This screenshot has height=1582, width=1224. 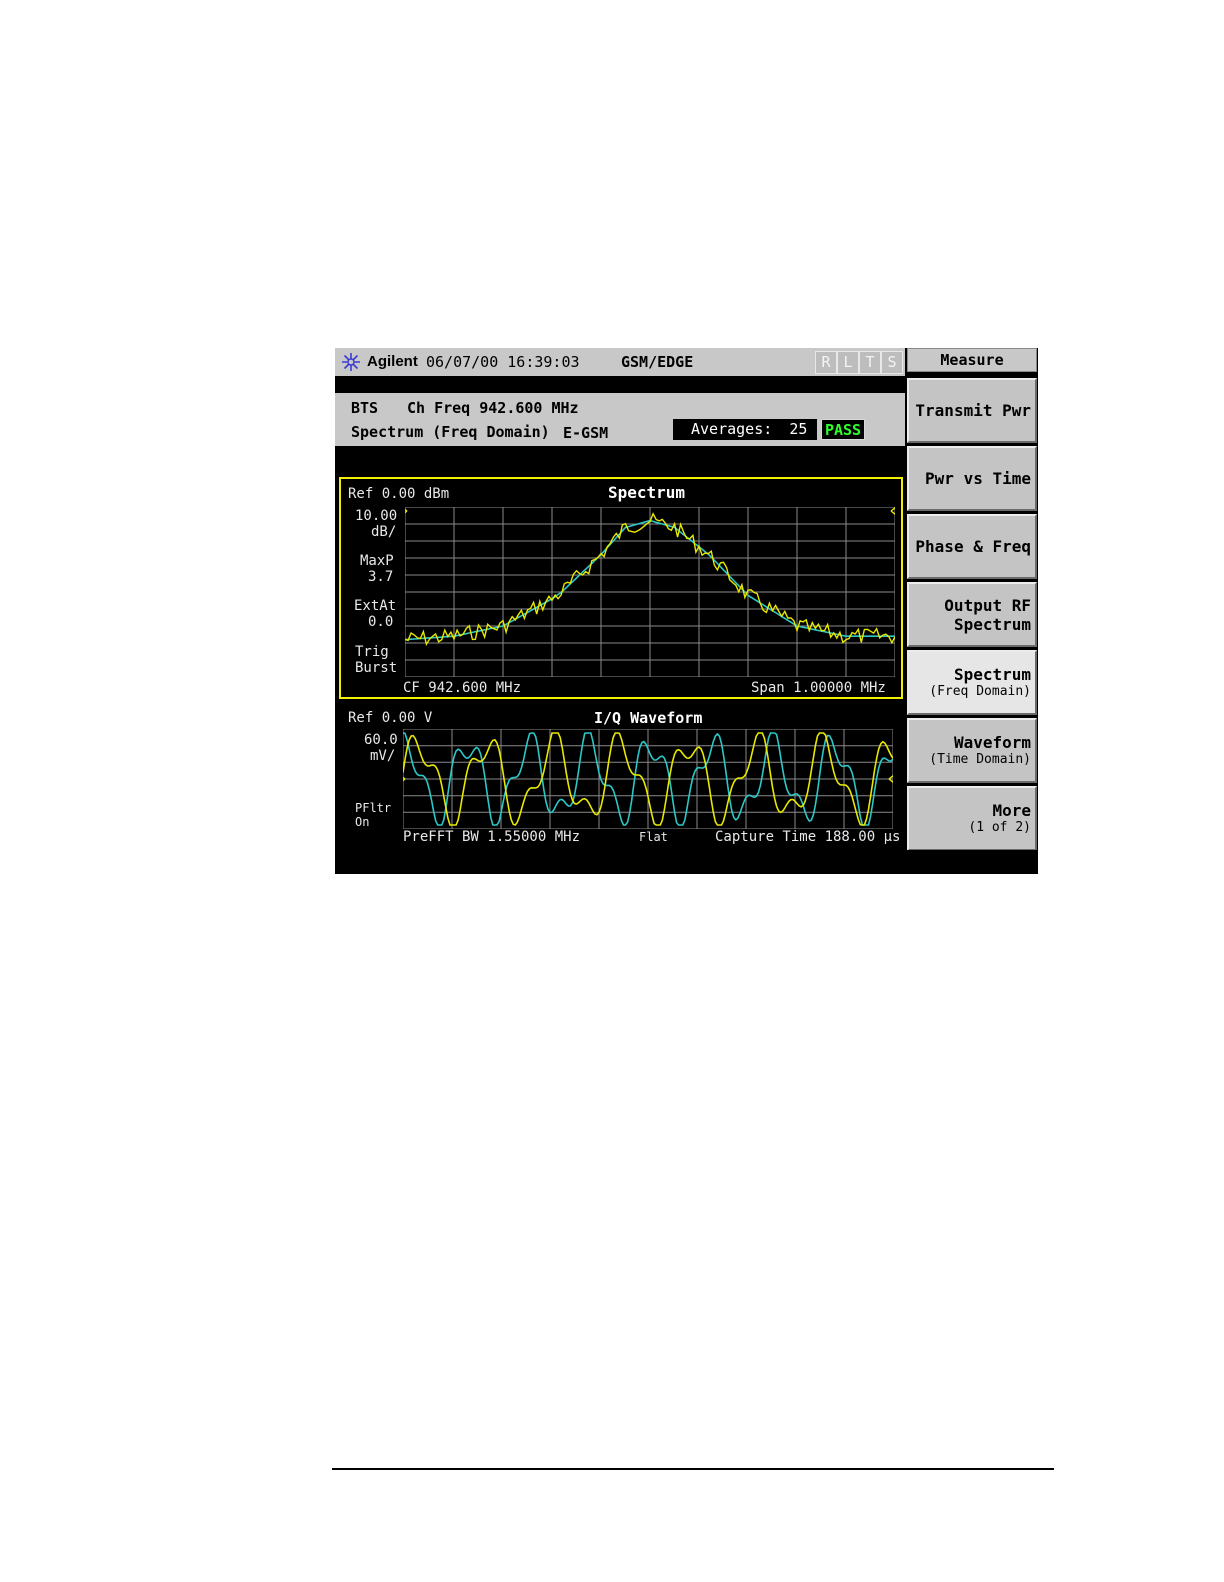 What do you see at coordinates (381, 577) in the screenshot?
I see `maxp-value: 3.7` at bounding box center [381, 577].